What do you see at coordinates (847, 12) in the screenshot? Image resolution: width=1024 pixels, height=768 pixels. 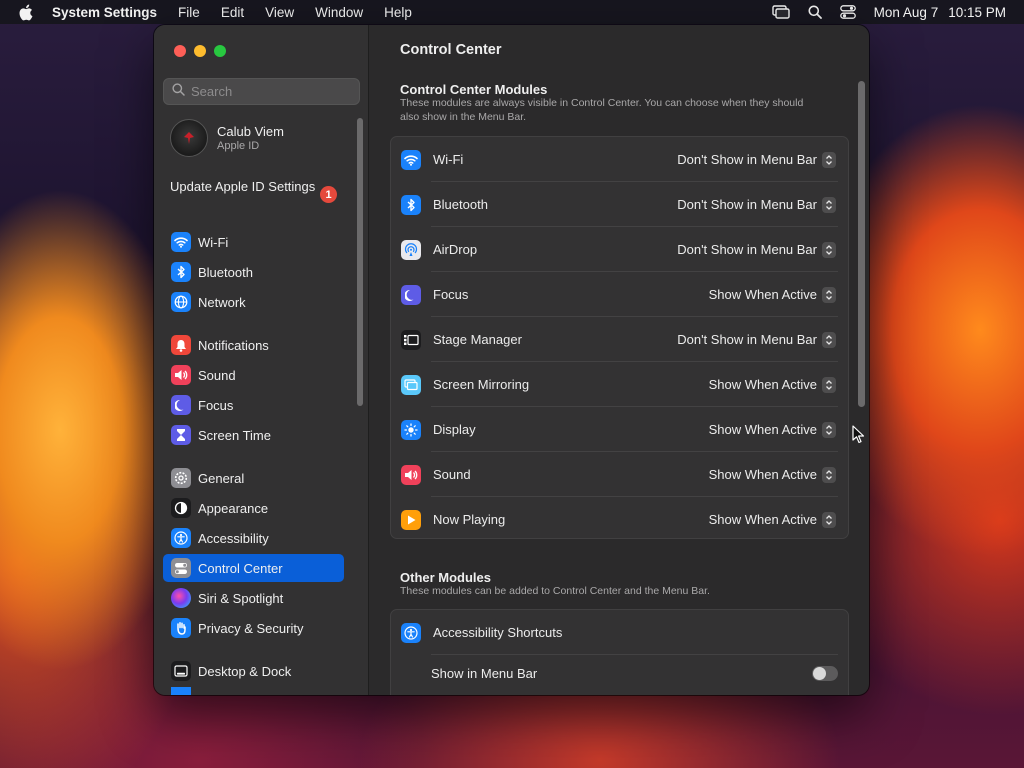 I see `control-center-icon` at bounding box center [847, 12].